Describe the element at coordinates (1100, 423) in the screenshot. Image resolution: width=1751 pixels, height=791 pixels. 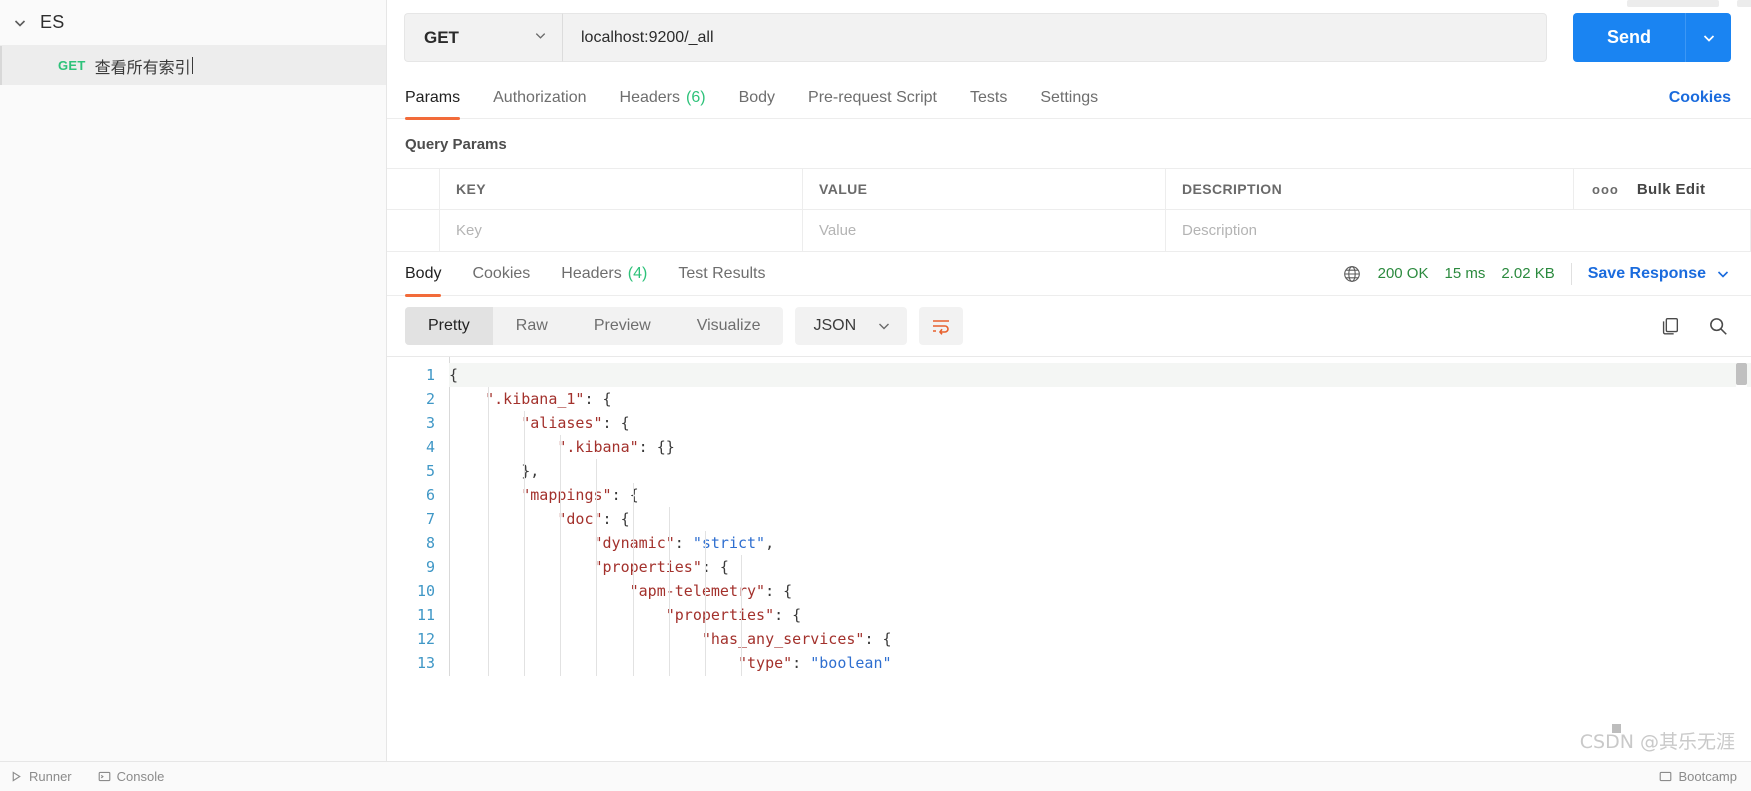
I see `code-line: "aliases": {` at that location.